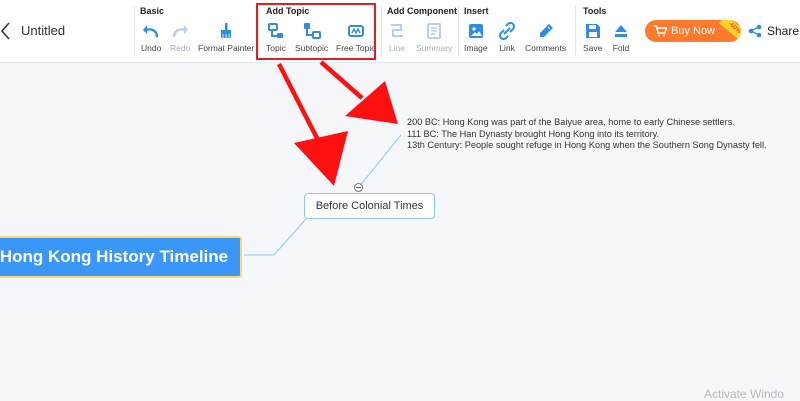 This screenshot has height=401, width=800. I want to click on arrow-to-topic-node, so click(312, 124).